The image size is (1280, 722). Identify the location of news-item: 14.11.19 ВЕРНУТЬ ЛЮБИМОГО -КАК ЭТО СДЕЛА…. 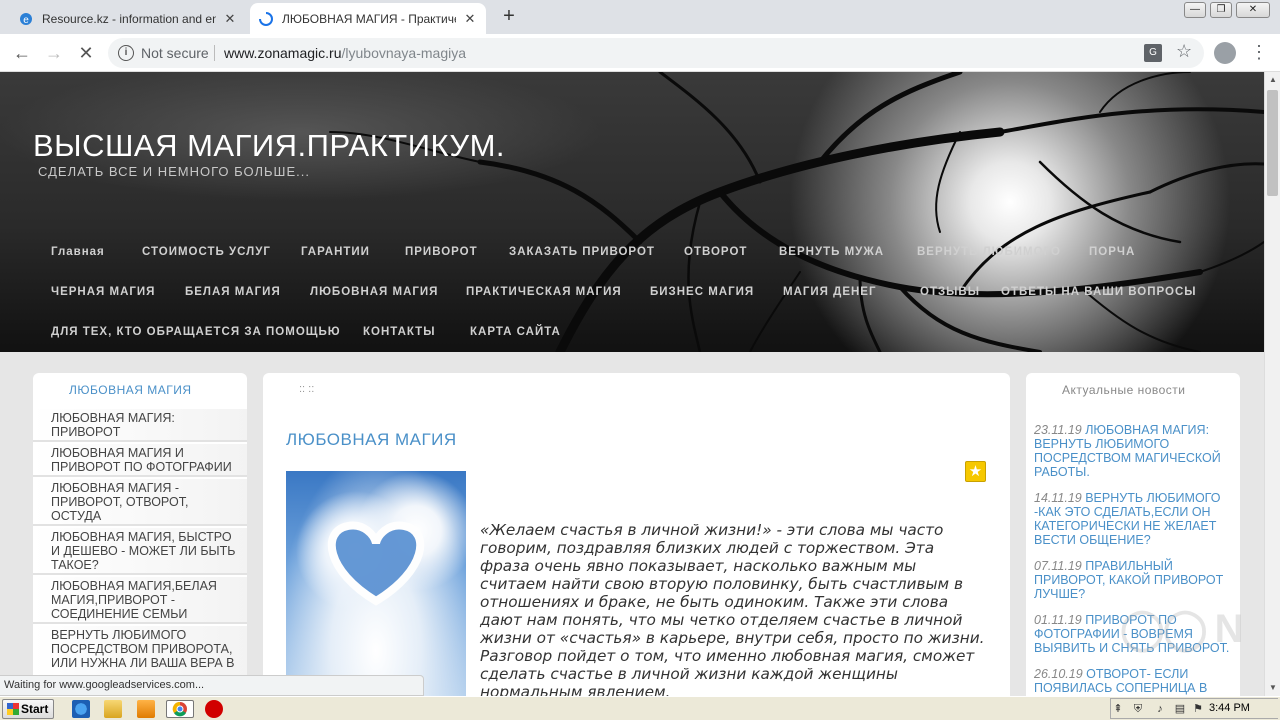
(1134, 519).